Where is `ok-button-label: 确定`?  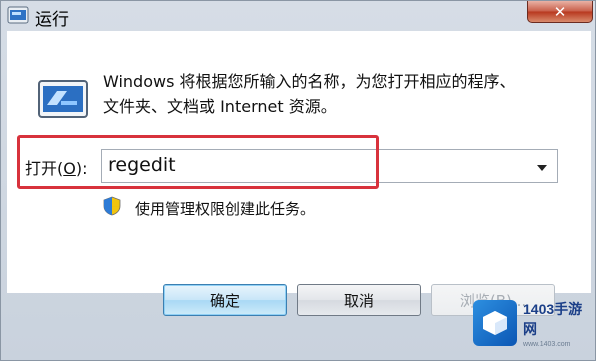
ok-button-label: 确定 is located at coordinates (224, 300).